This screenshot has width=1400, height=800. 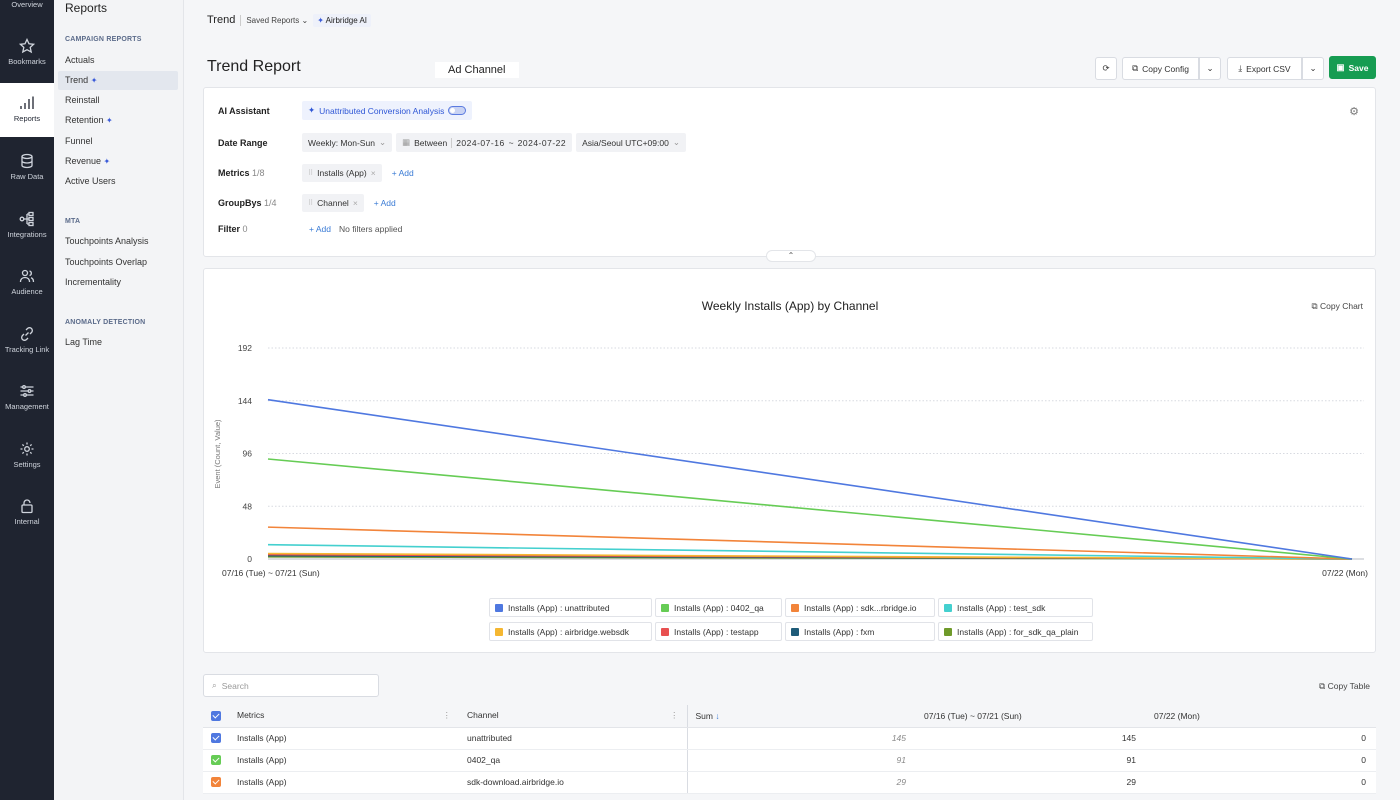 I want to click on legend-label: Installs (App) : testapp, so click(x=716, y=631).